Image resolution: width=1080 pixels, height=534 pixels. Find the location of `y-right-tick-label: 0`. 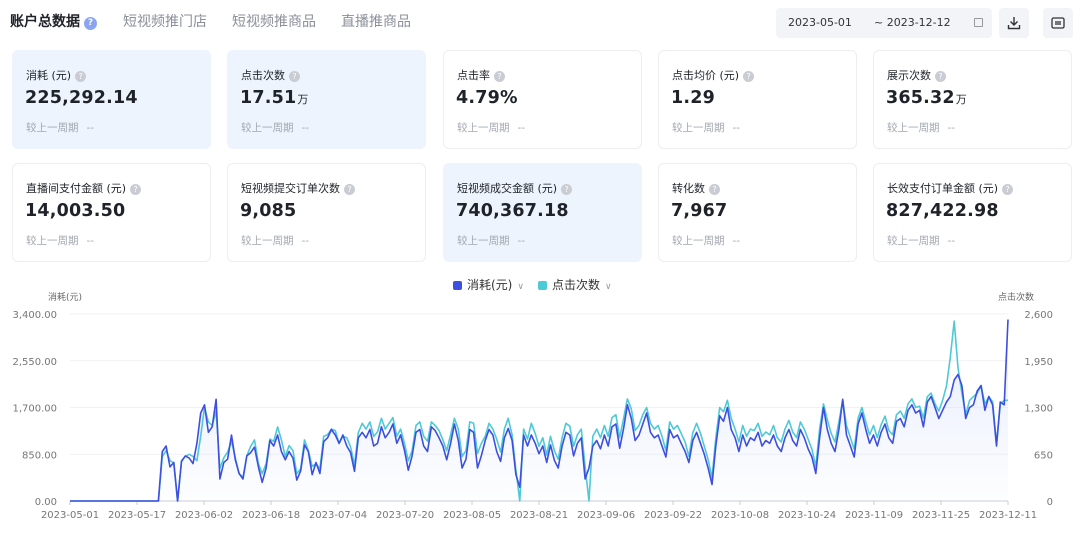

y-right-tick-label: 0 is located at coordinates (1050, 502).